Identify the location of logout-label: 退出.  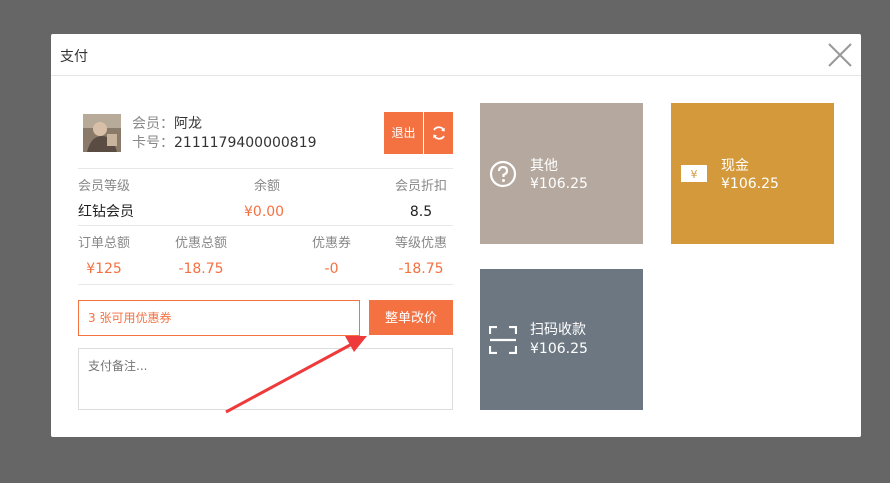
(403, 133).